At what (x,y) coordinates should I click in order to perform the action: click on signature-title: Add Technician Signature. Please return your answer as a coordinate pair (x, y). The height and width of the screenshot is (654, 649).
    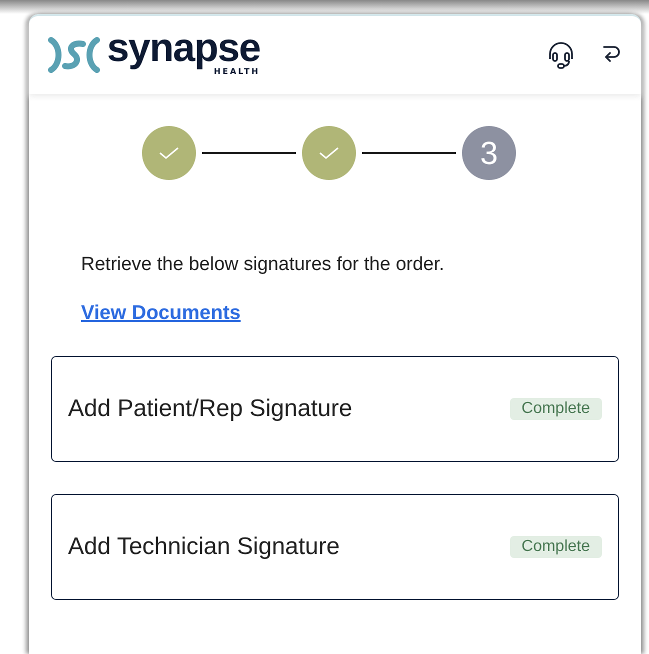
    Looking at the image, I should click on (204, 547).